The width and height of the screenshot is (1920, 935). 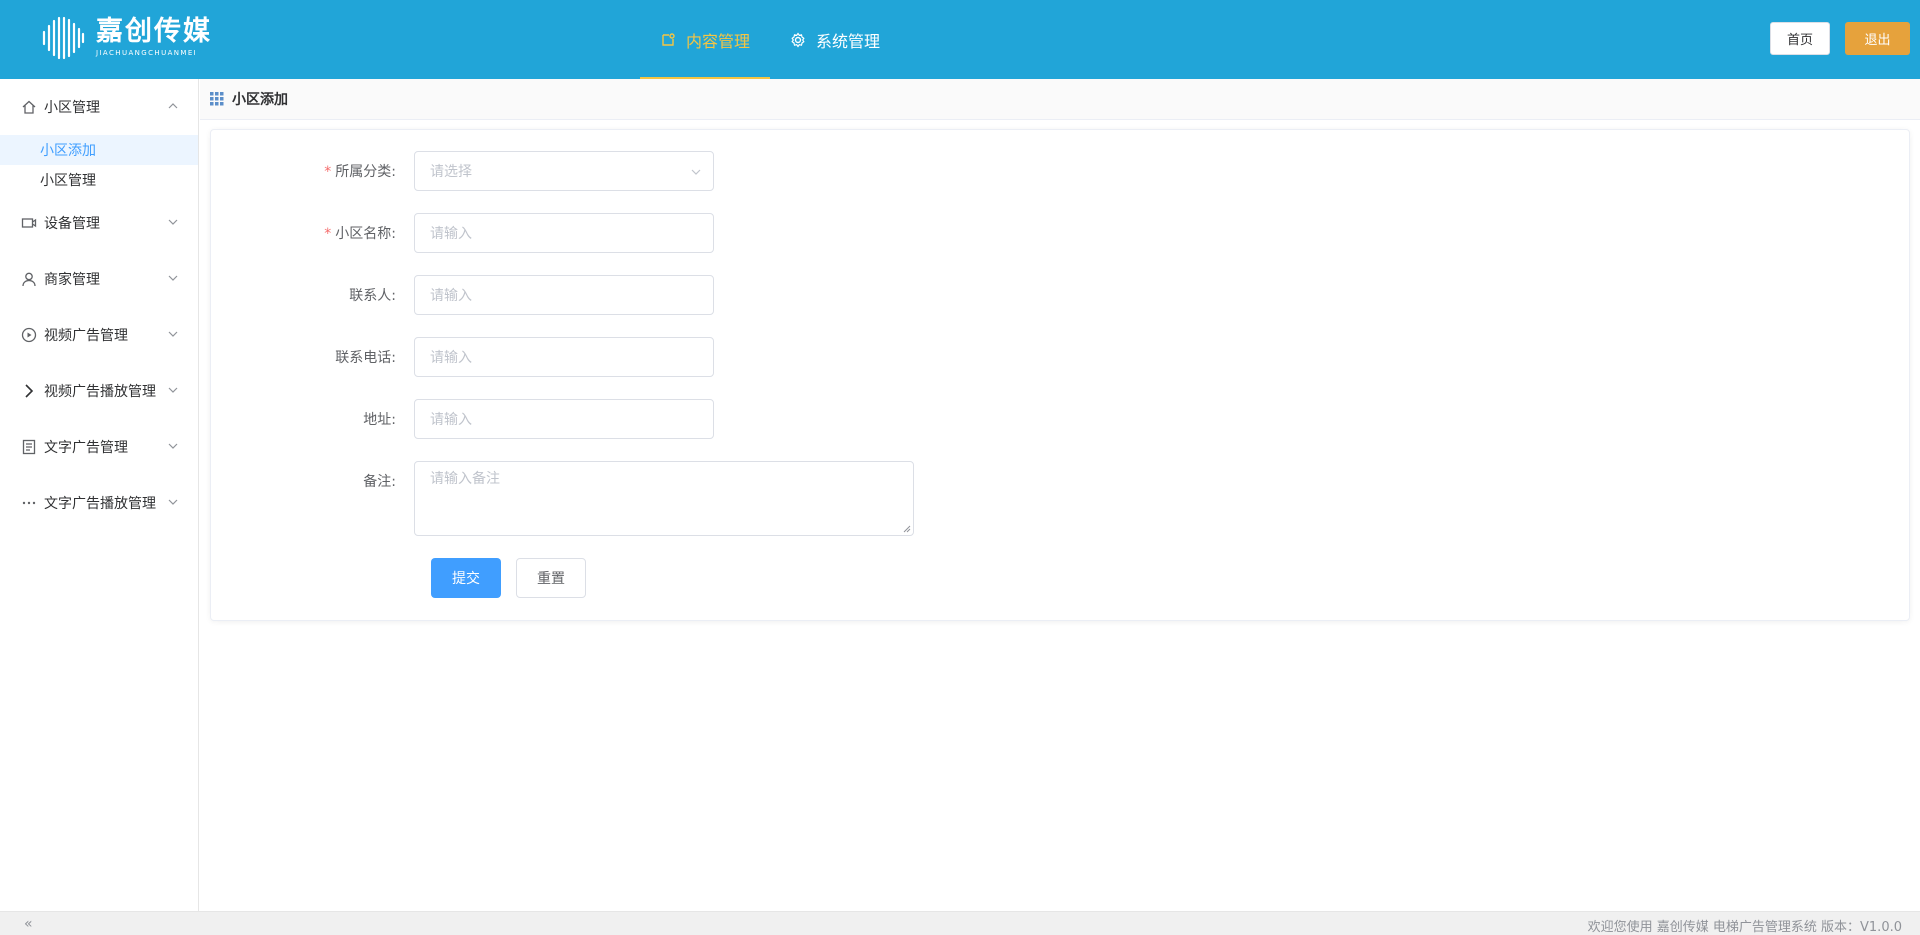 I want to click on category-label: * 所属分类:, so click(x=312, y=171).